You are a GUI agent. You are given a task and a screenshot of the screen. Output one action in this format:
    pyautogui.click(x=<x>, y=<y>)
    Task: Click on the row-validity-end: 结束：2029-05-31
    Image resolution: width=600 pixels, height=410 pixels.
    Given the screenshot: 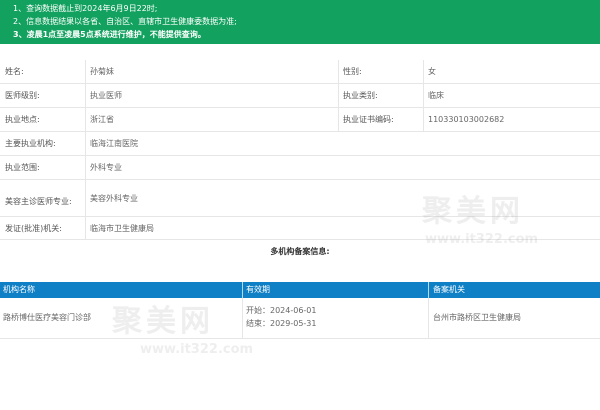 What is the action you would take?
    pyautogui.click(x=281, y=323)
    